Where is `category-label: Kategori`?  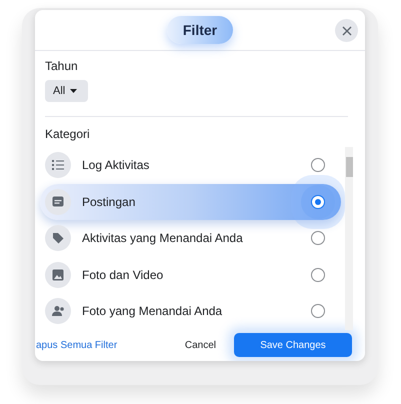
category-label: Kategori is located at coordinates (68, 134).